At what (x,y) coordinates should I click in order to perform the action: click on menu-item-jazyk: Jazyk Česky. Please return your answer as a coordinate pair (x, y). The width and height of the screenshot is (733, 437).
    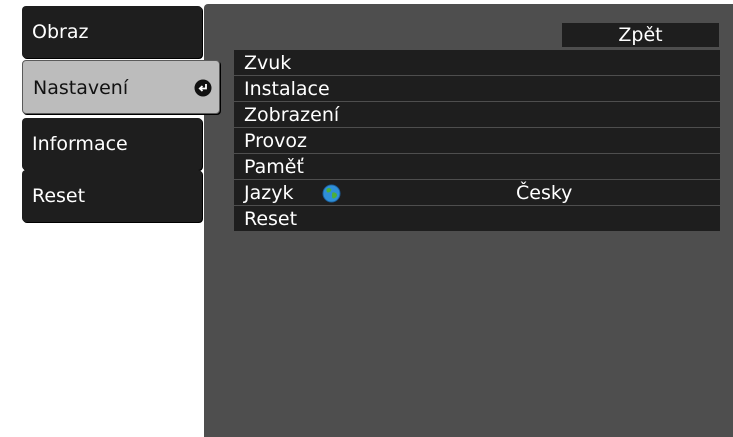
    Looking at the image, I should click on (477, 193).